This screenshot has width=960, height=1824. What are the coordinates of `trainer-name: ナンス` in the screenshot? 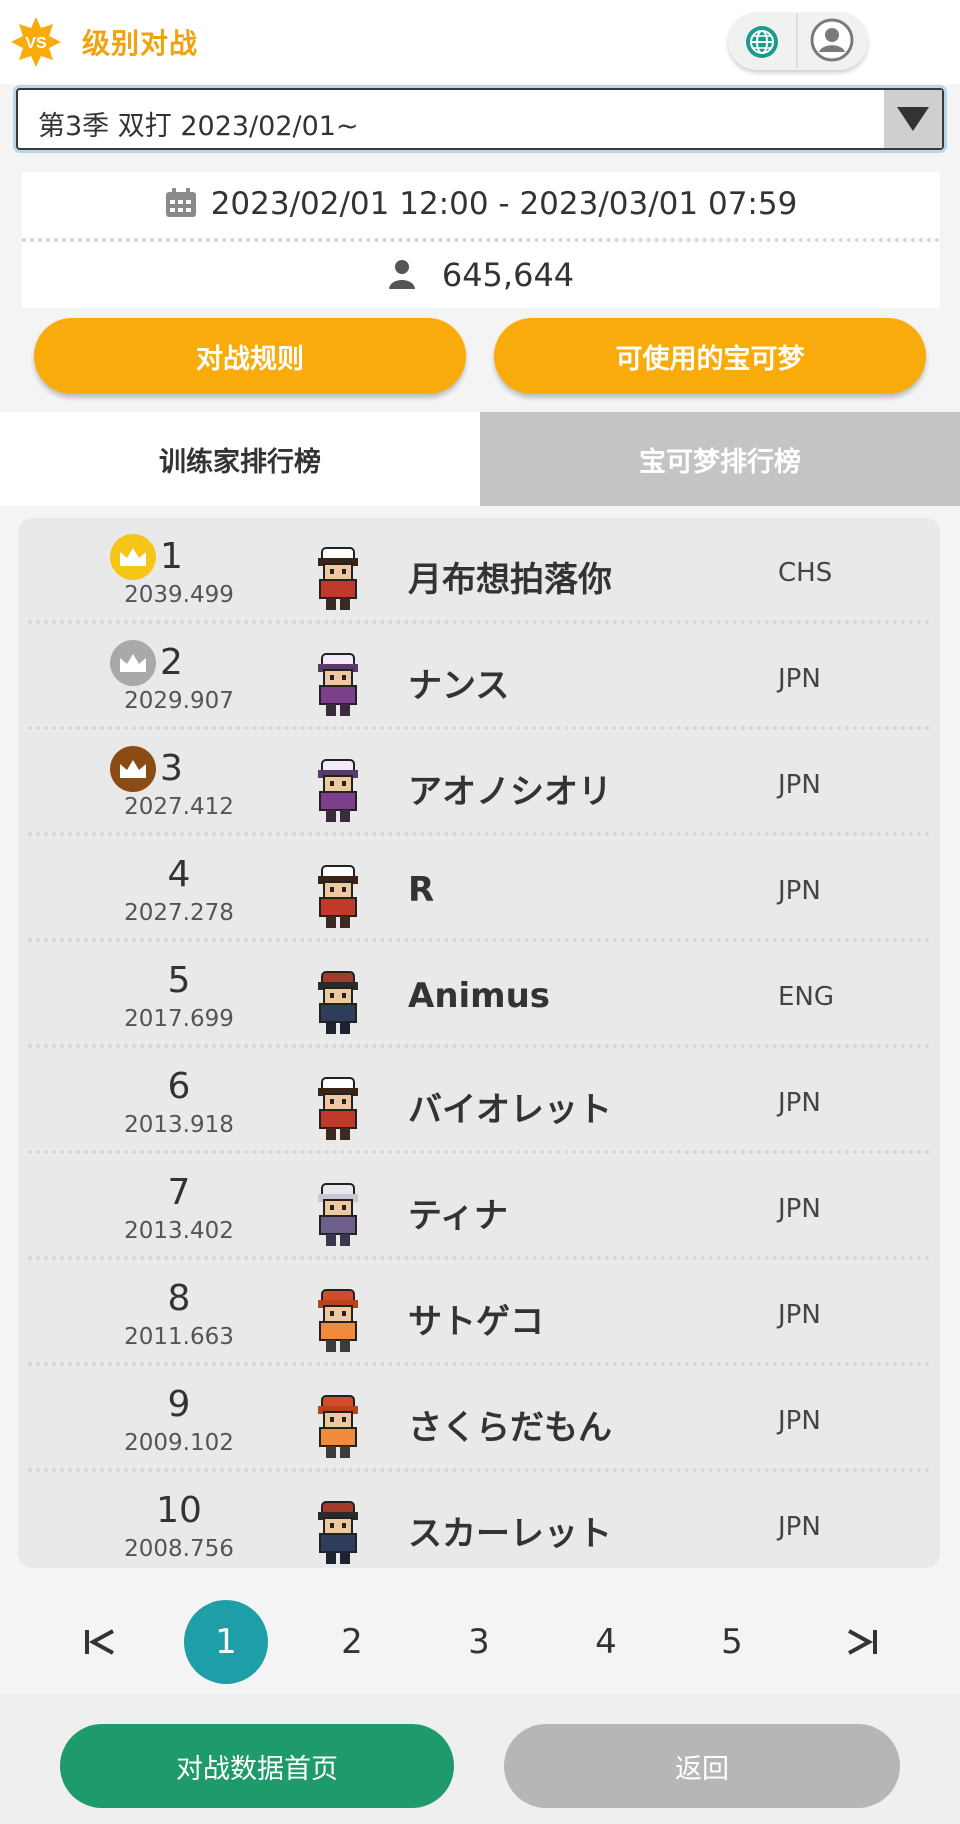 It's located at (459, 686).